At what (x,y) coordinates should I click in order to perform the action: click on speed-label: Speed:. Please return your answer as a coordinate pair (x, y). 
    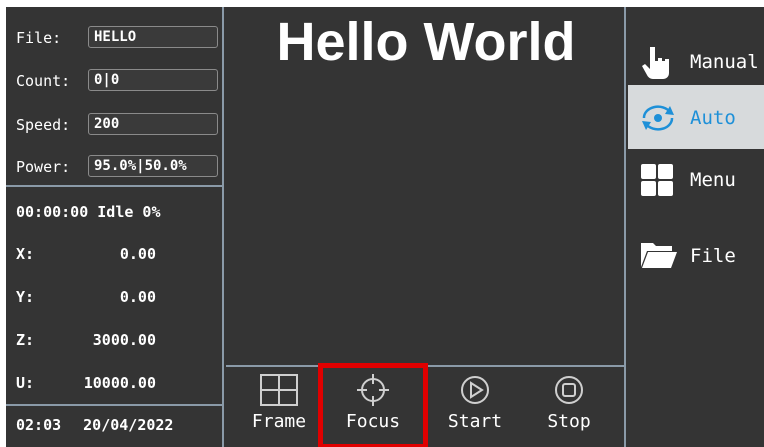
    Looking at the image, I should click on (43, 125).